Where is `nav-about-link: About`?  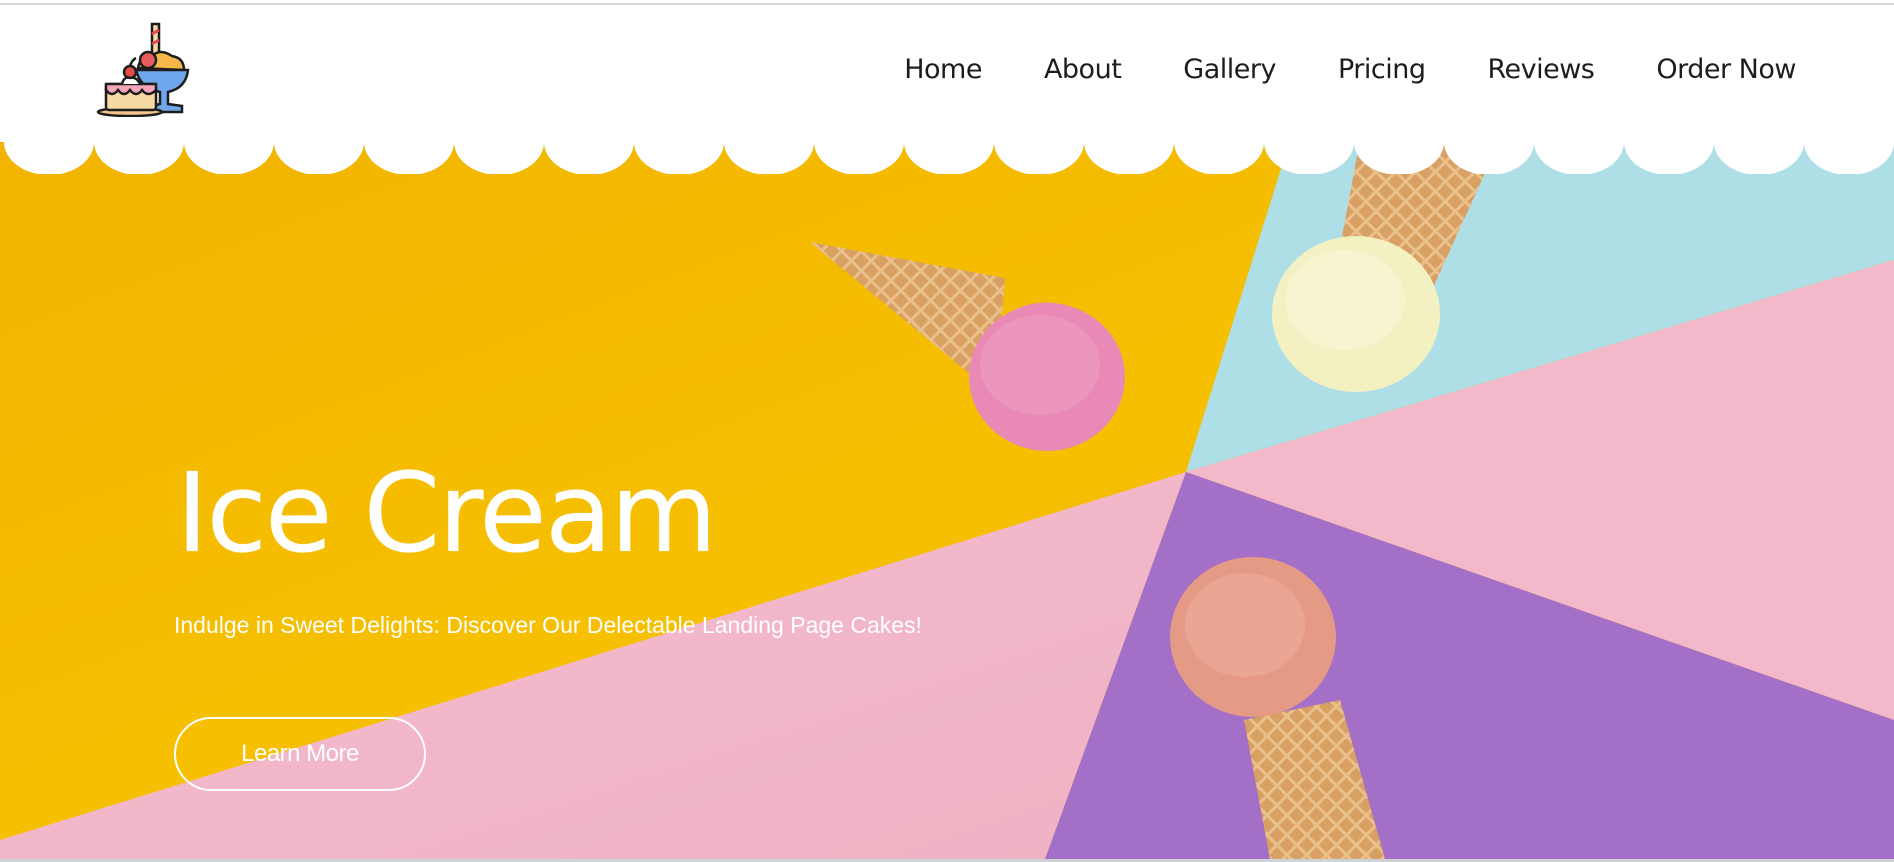 nav-about-link: About is located at coordinates (1083, 70).